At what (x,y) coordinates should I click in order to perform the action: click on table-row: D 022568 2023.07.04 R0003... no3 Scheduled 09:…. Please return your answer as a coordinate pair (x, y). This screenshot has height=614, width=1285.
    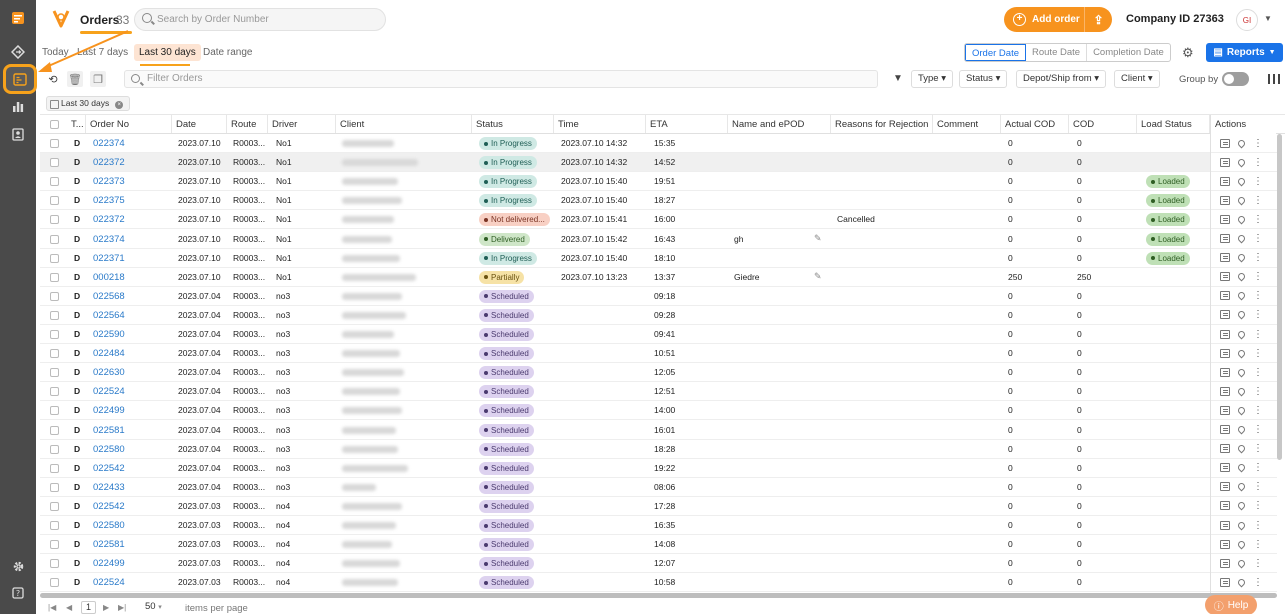
    Looking at the image, I should click on (625, 296).